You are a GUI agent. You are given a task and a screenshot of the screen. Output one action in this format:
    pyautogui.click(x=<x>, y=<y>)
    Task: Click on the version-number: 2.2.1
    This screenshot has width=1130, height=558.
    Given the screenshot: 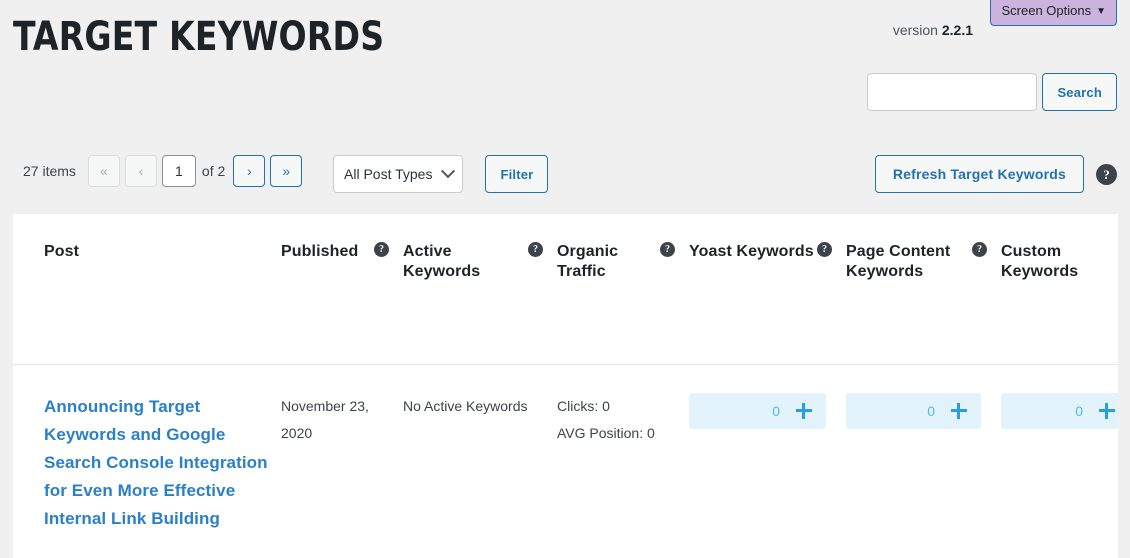 What is the action you would take?
    pyautogui.click(x=957, y=30)
    